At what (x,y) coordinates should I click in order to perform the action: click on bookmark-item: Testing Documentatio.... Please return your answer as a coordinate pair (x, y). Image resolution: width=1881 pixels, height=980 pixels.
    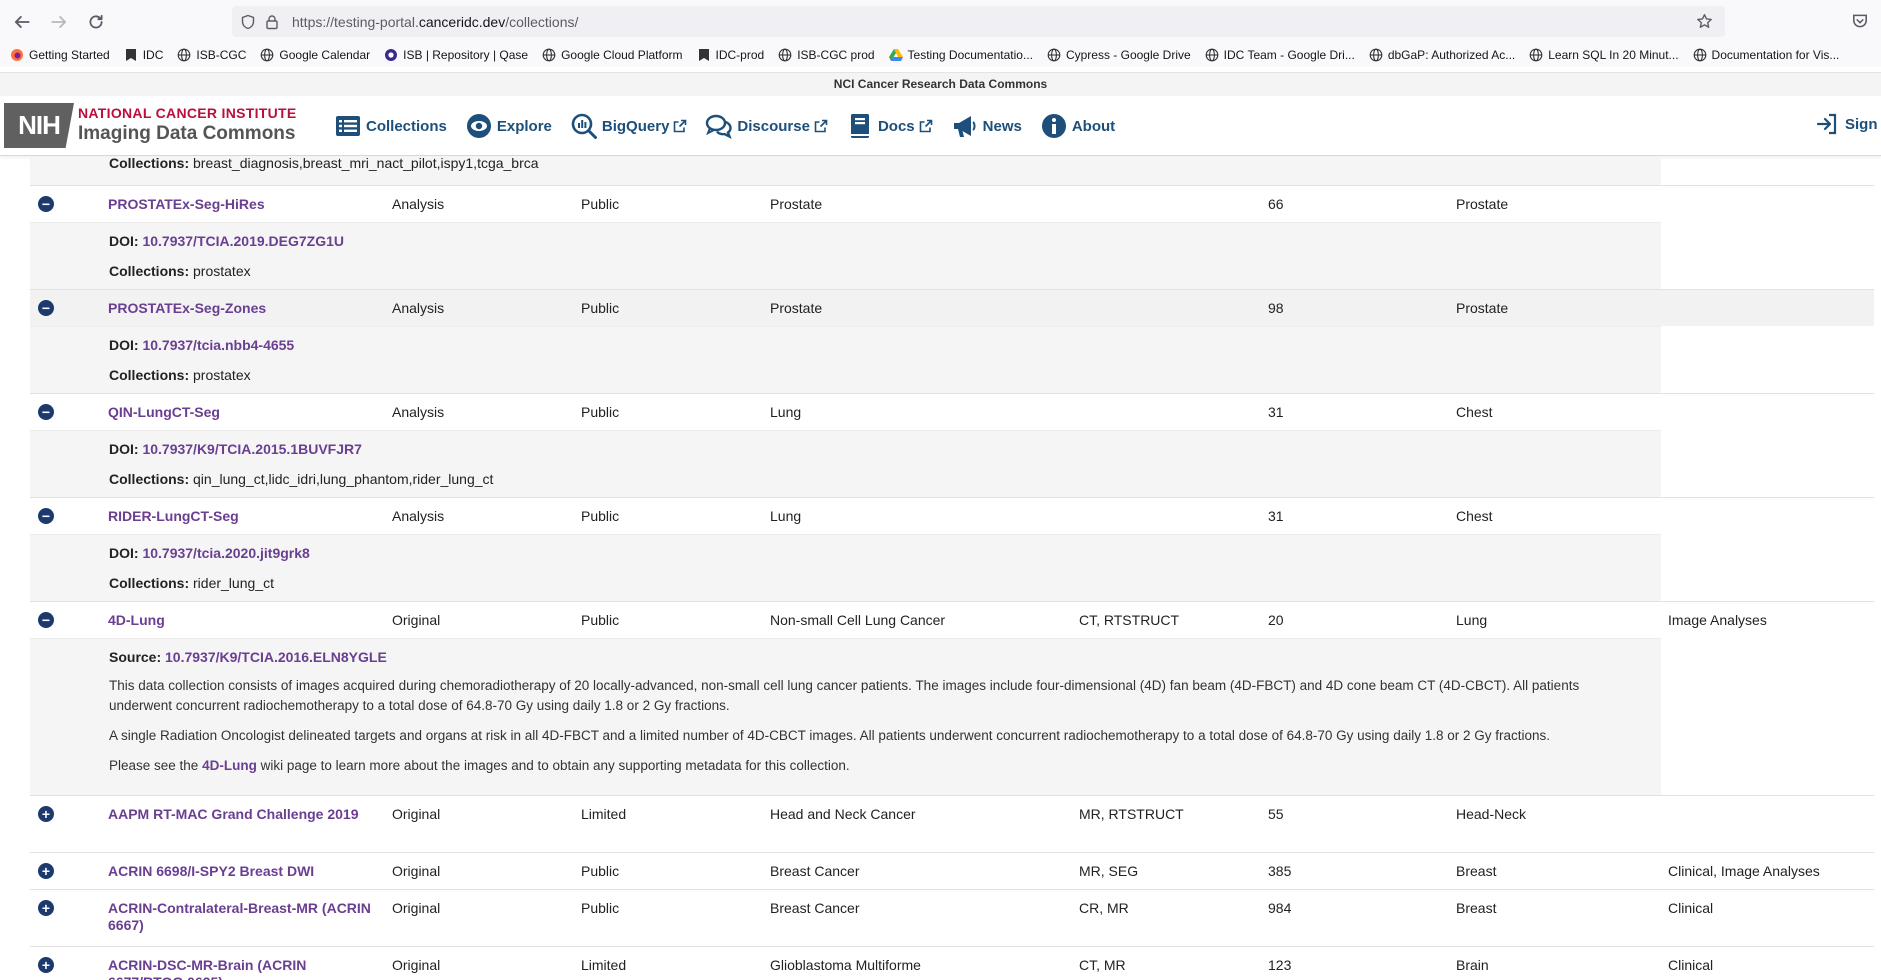
    Looking at the image, I should click on (960, 55).